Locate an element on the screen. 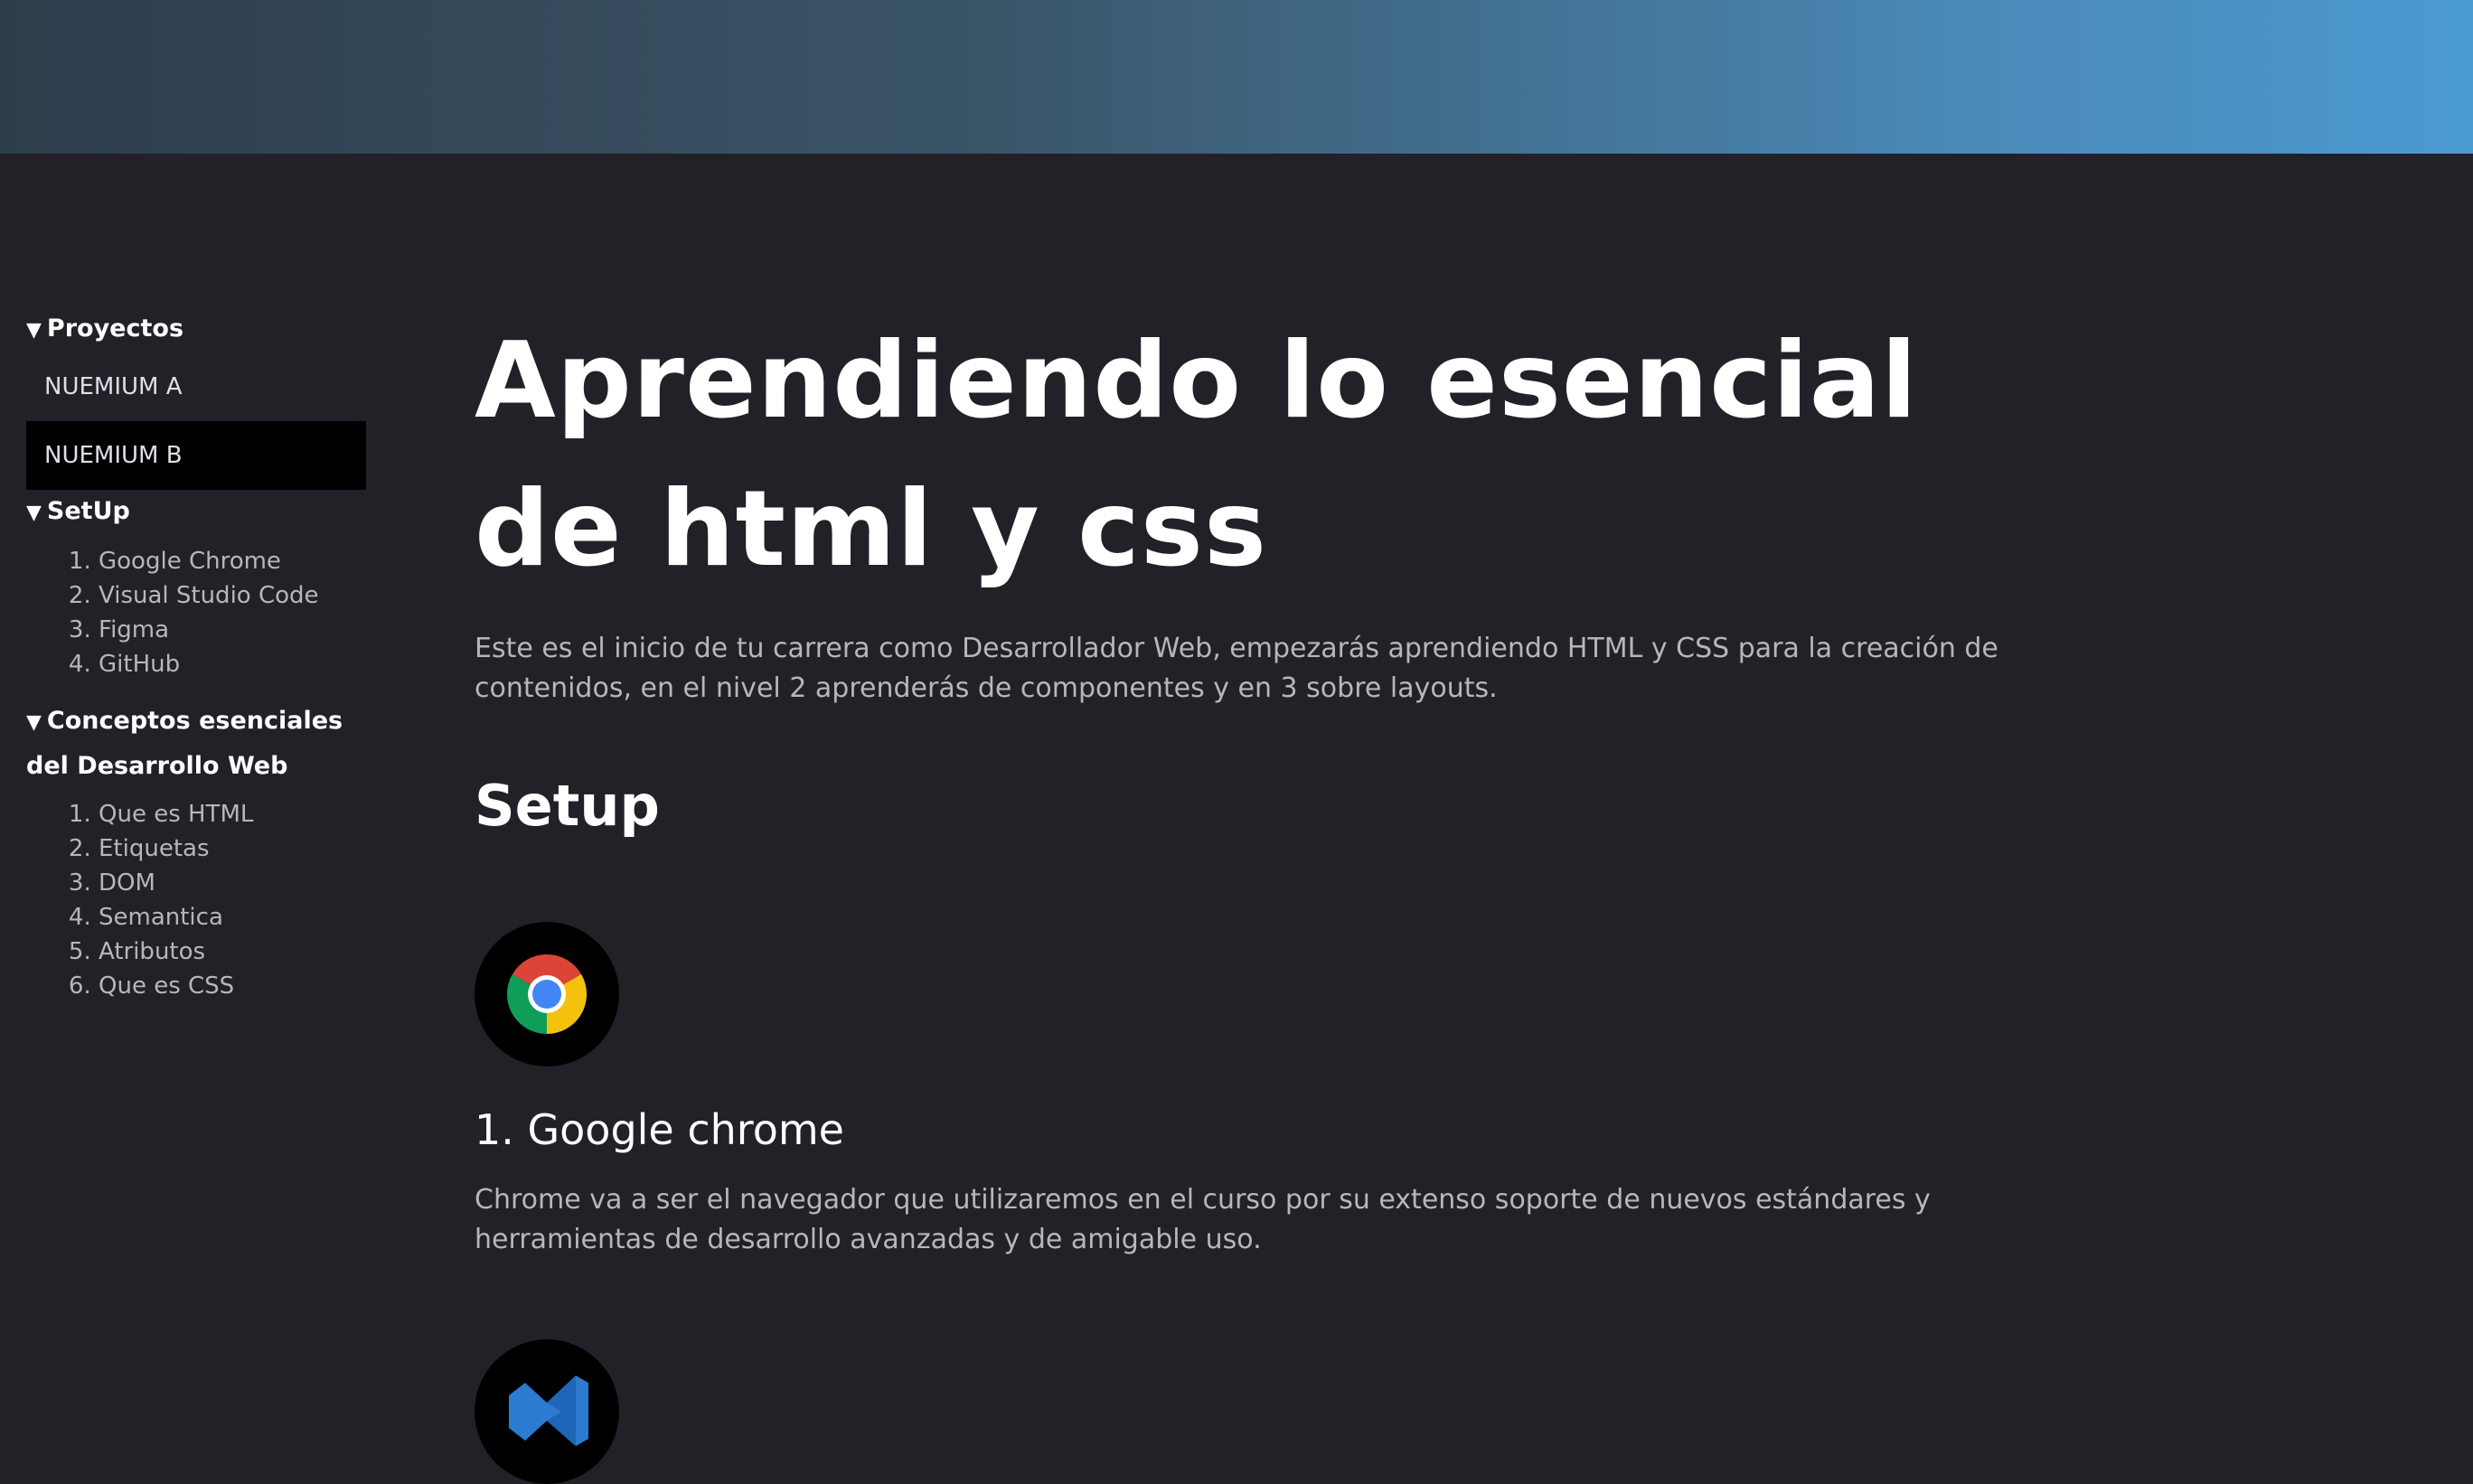 The width and height of the screenshot is (2473, 1484). concepts-toggle: ▼ Conceptos esenciales del Desarrollo Web is located at coordinates (198, 744).